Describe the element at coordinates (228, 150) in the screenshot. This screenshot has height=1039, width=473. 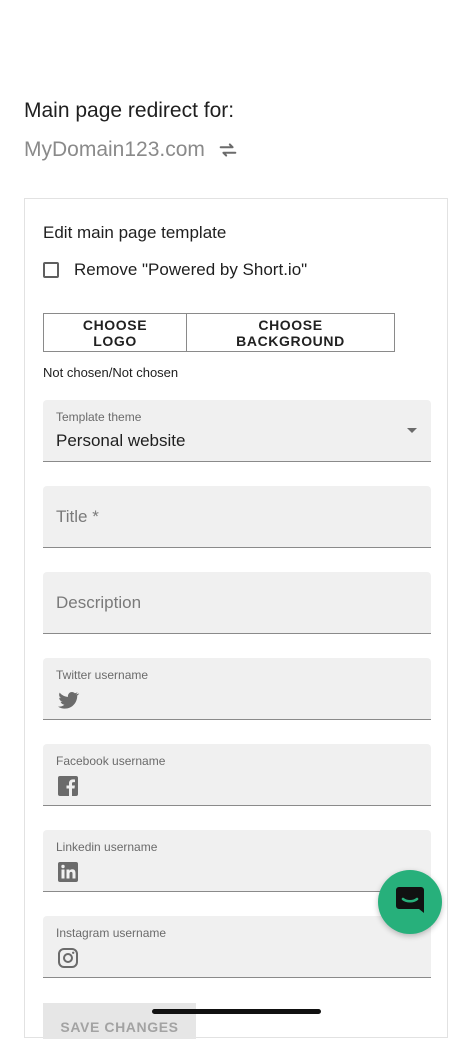
I see `swap-domain-icon` at that location.